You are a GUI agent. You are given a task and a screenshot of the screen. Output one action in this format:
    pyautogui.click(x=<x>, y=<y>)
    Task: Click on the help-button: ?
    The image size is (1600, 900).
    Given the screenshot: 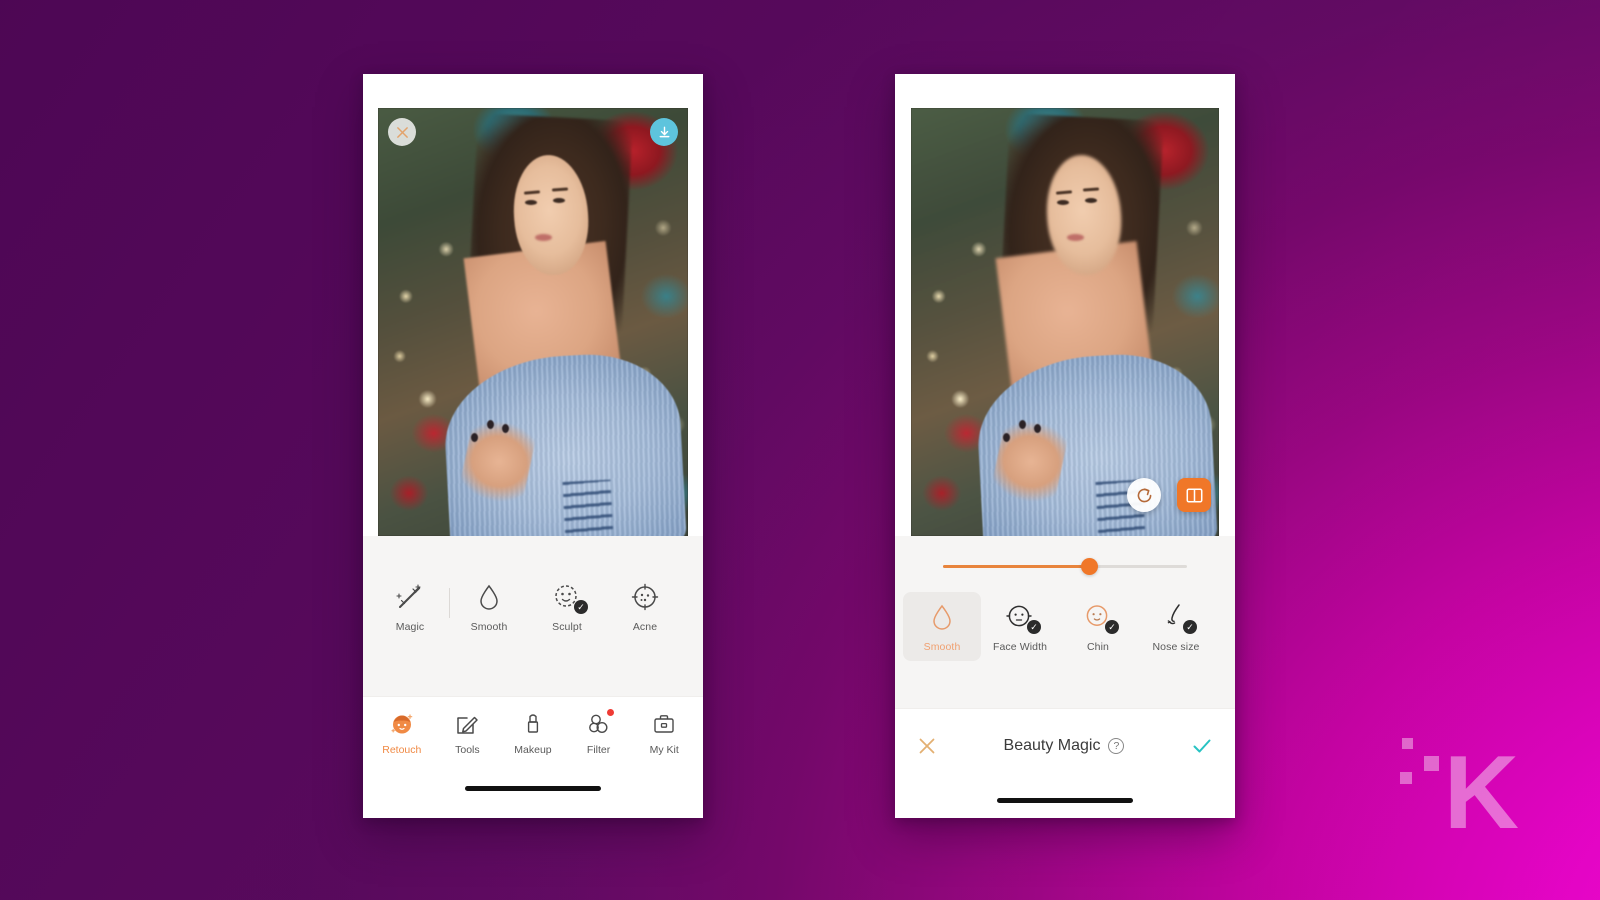 What is the action you would take?
    pyautogui.click(x=1116, y=745)
    